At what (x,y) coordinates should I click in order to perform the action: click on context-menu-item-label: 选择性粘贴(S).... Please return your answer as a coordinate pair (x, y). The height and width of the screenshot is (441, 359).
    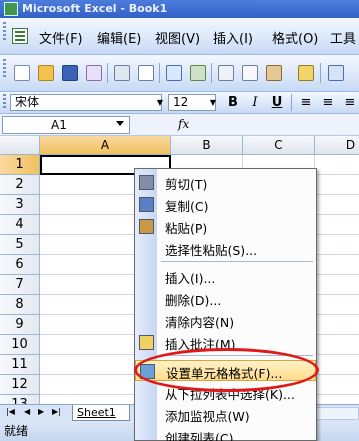
    Looking at the image, I should click on (211, 250).